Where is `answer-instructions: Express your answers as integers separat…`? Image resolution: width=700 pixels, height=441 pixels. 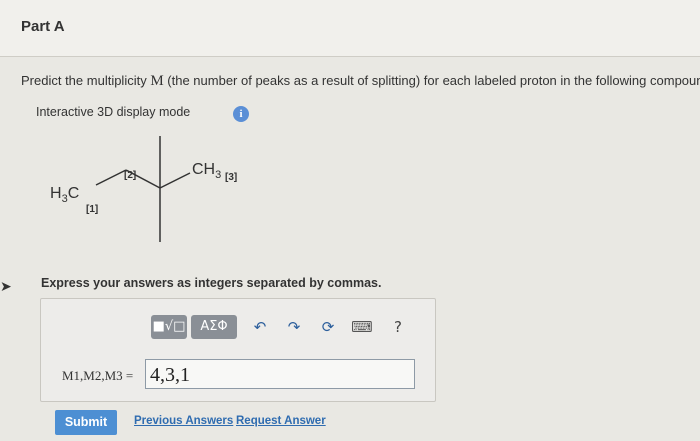 answer-instructions: Express your answers as integers separat… is located at coordinates (211, 283).